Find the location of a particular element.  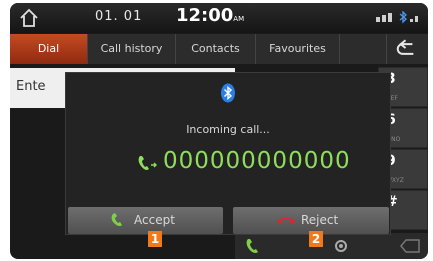

status-bar: 01. 01 12:00AM is located at coordinates (219, 18).